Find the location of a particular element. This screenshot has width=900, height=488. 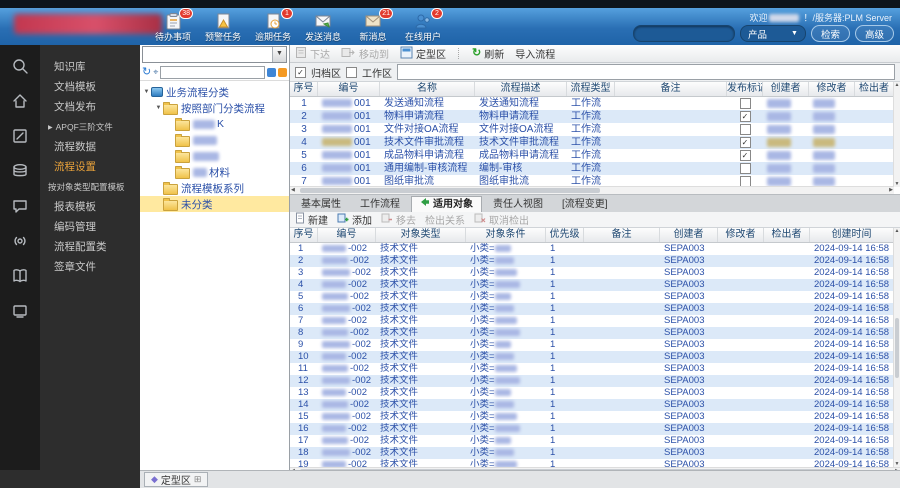

tree-node: ▼ 按照部门分类流程 is located at coordinates (214, 108).